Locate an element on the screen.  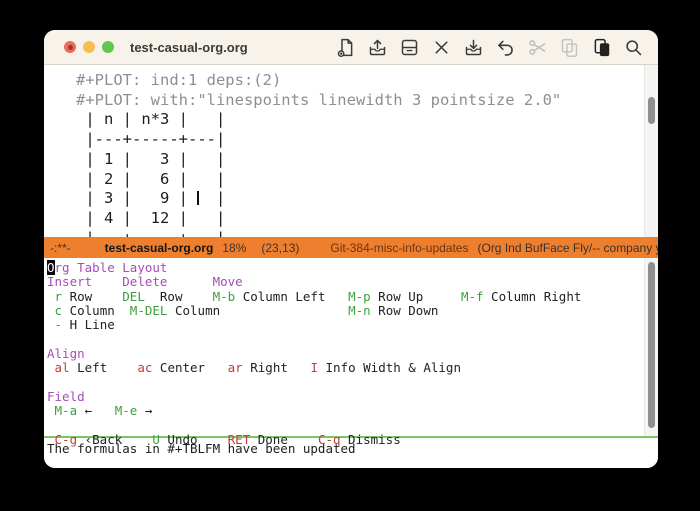
buffer-scrollbar-thumb is located at coordinates (651, 110).